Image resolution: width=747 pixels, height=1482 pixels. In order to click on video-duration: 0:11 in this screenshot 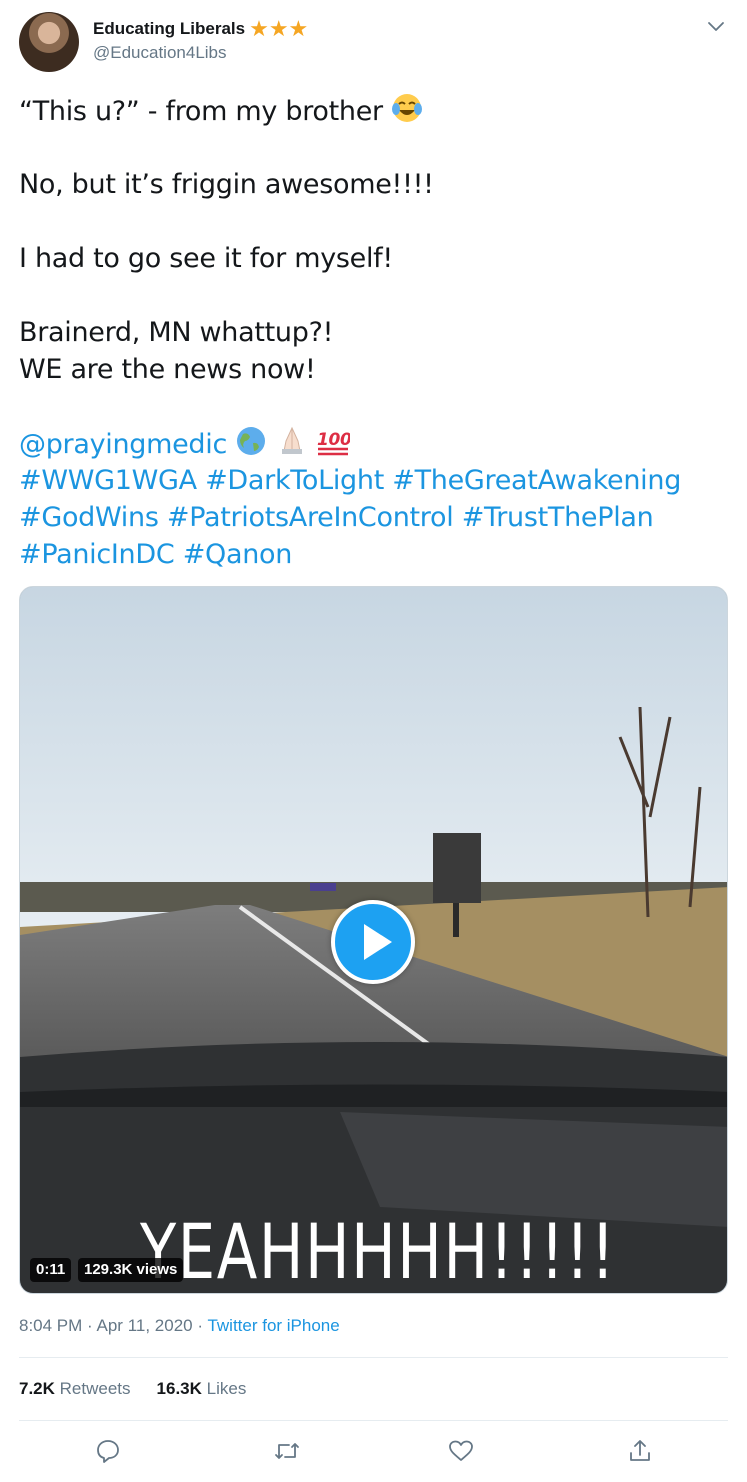, I will do `click(51, 1270)`.